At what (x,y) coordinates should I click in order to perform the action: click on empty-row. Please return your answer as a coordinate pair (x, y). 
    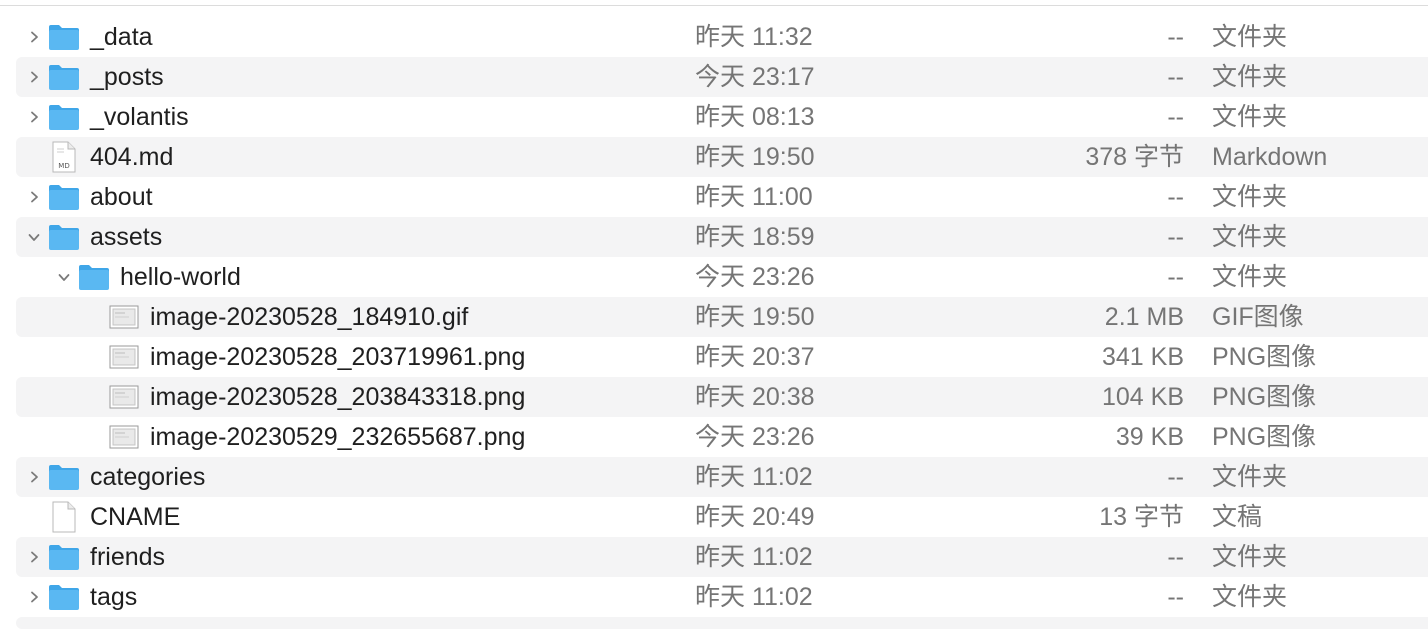
    Looking at the image, I should click on (722, 623).